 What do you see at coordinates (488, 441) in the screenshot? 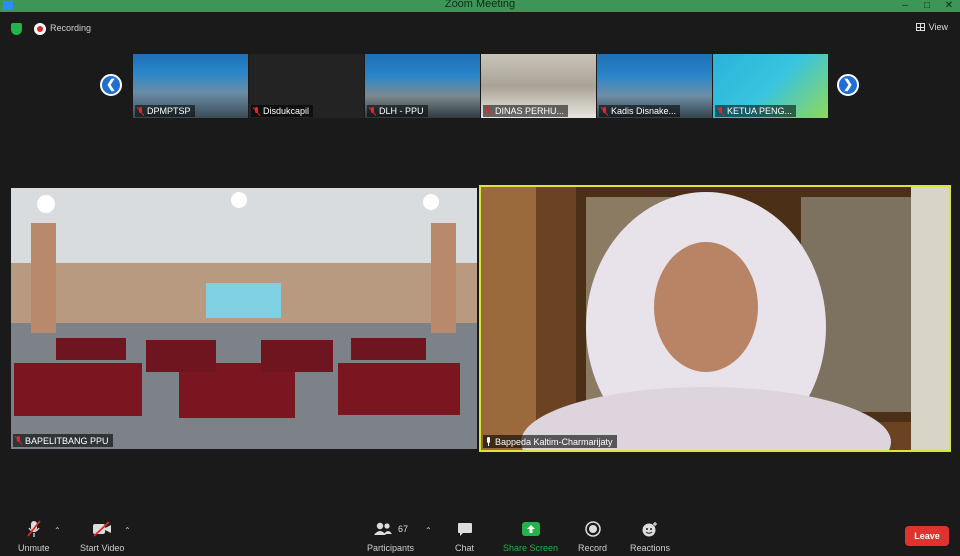
I see `mic-icon` at bounding box center [488, 441].